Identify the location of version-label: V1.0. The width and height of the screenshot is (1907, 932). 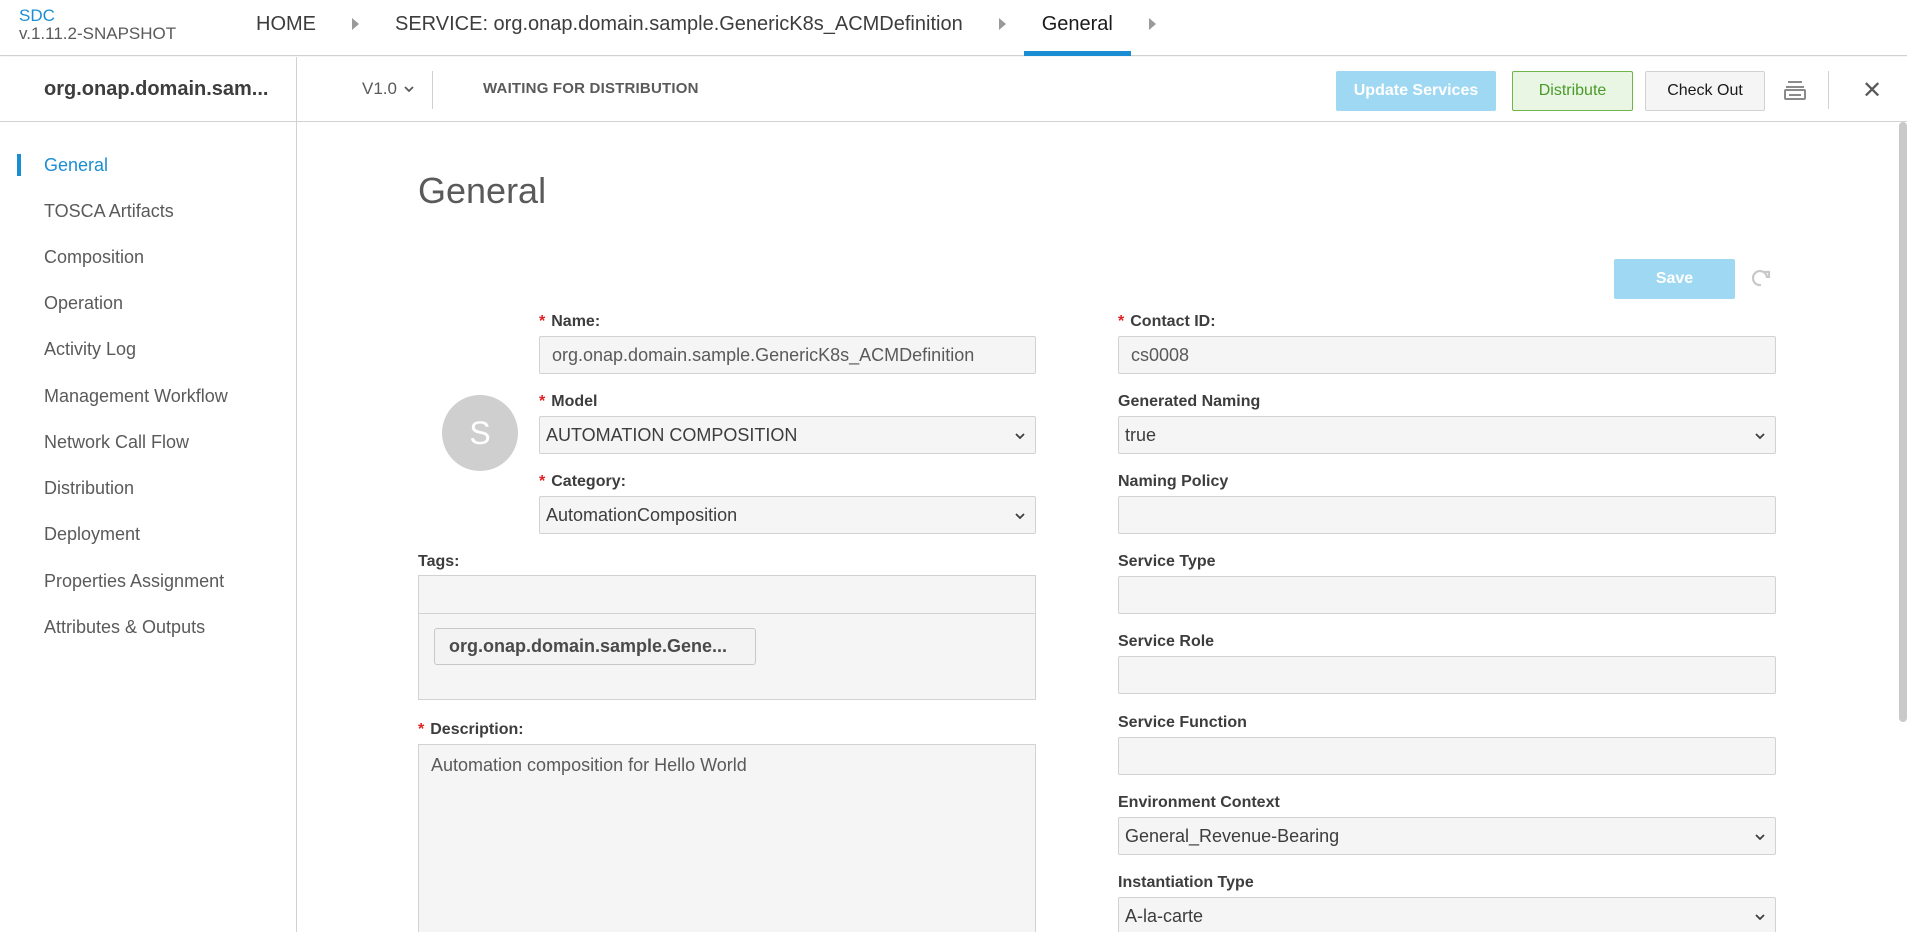
(379, 88).